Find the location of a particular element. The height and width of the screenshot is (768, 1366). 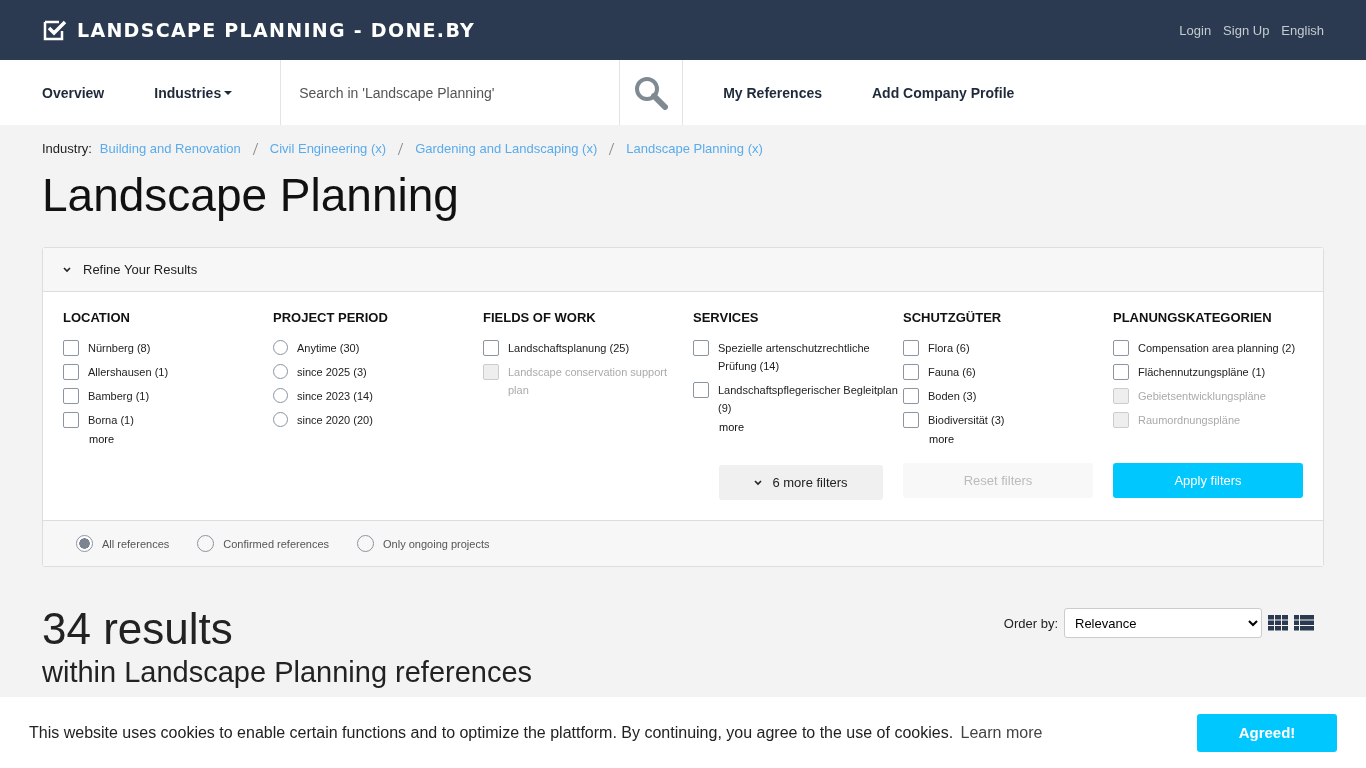

option-label: Compensation area planning (2) is located at coordinates (1217, 348).